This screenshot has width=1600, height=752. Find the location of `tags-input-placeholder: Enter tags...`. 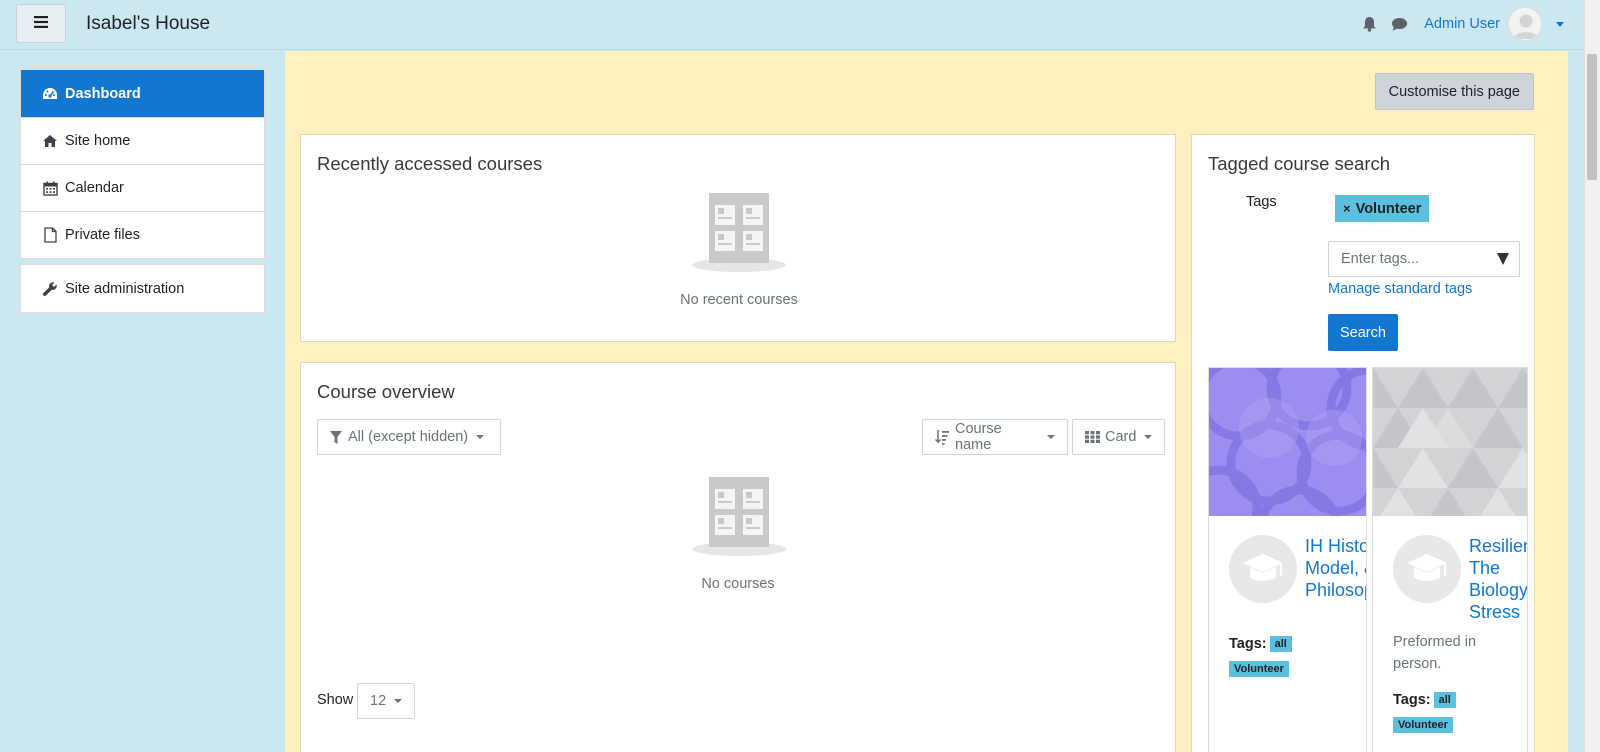

tags-input-placeholder: Enter tags... is located at coordinates (1380, 259).